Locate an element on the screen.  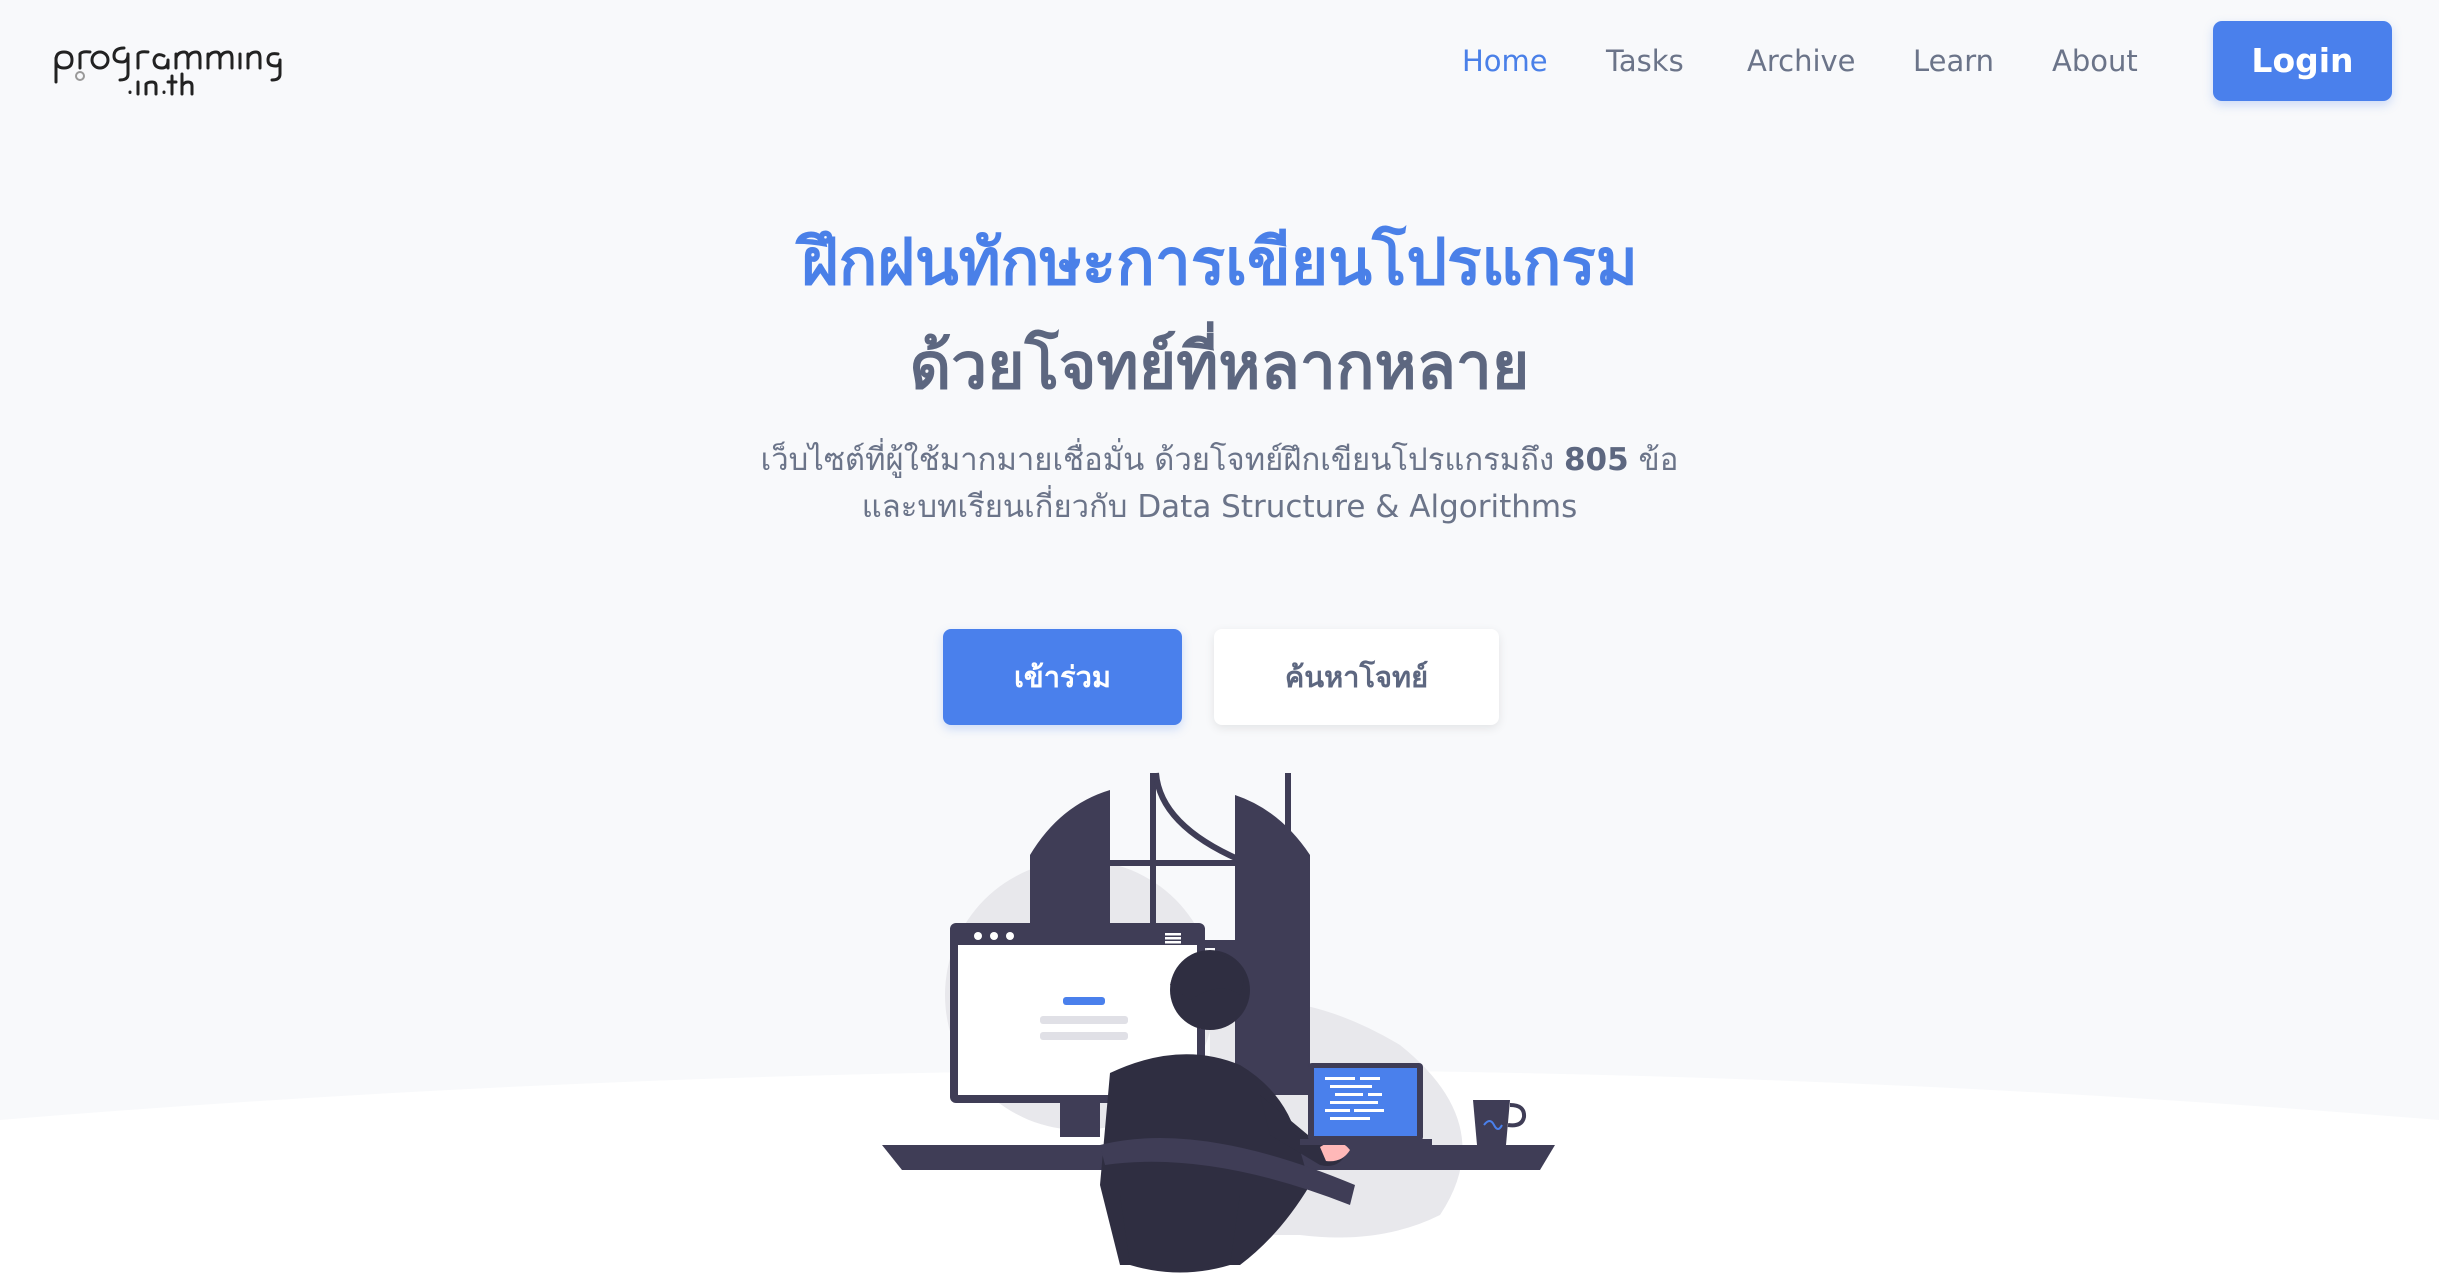
task-count: 805 is located at coordinates (1596, 460).